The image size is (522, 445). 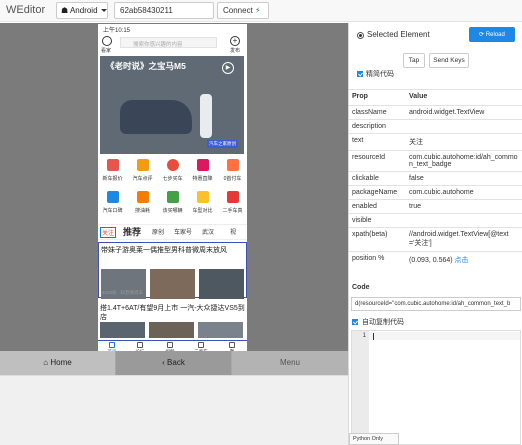 I want to click on table-row: enabled true, so click(x=435, y=206).